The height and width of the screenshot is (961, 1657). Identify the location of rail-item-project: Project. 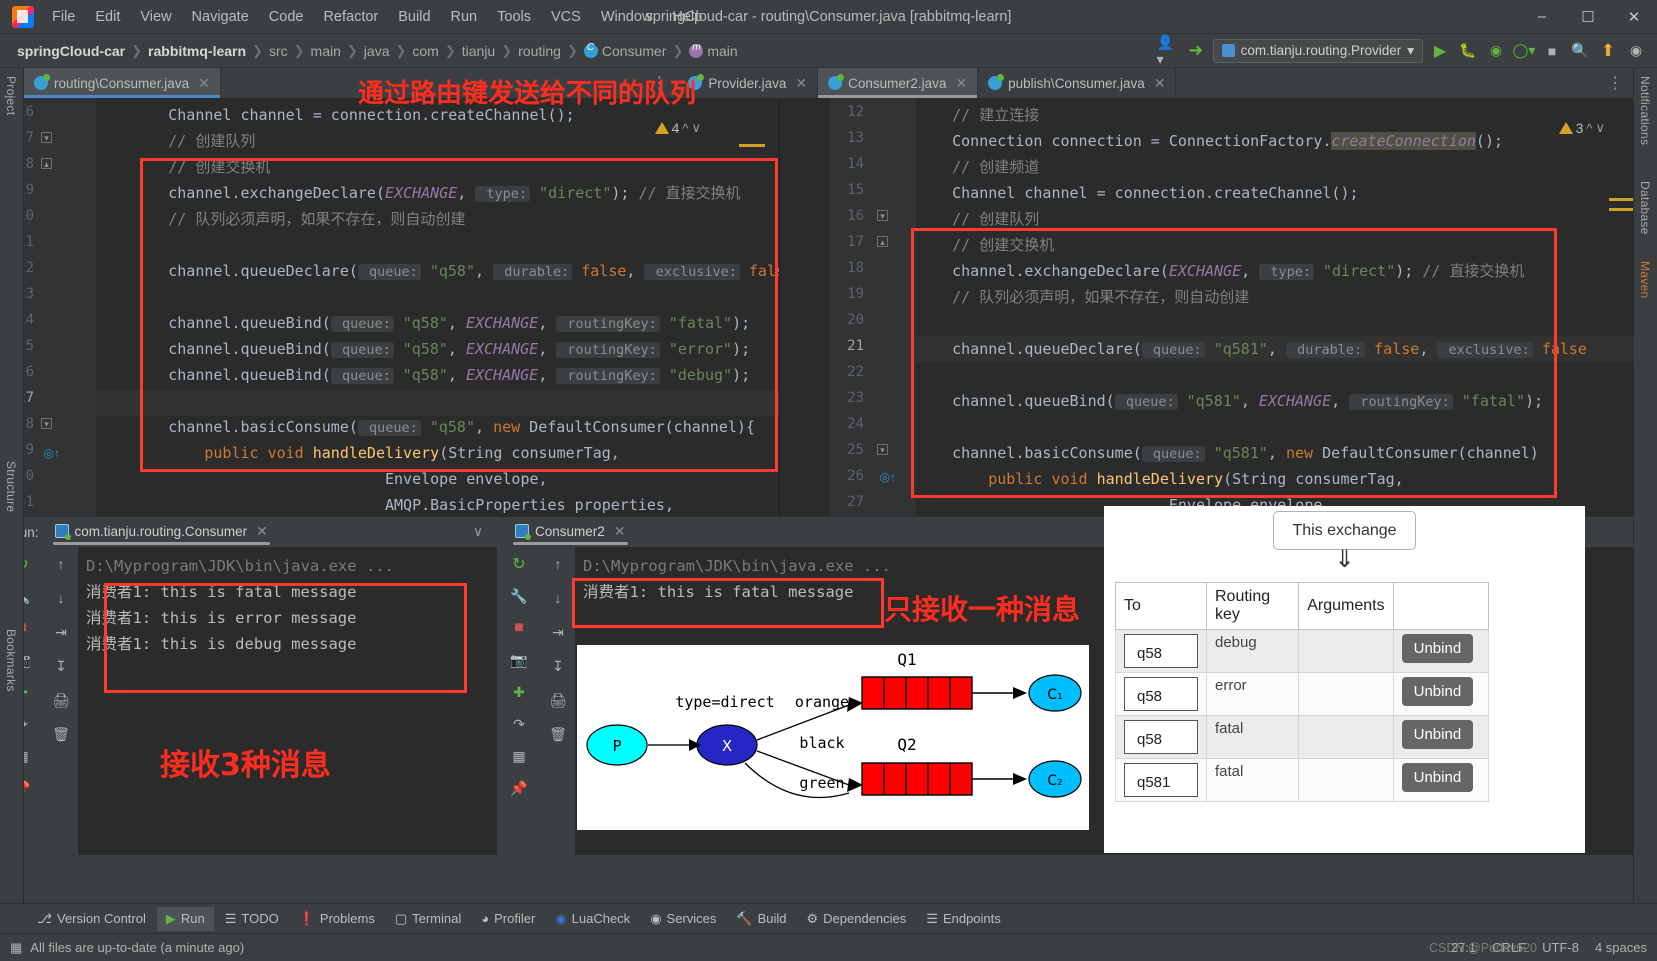
(11, 95).